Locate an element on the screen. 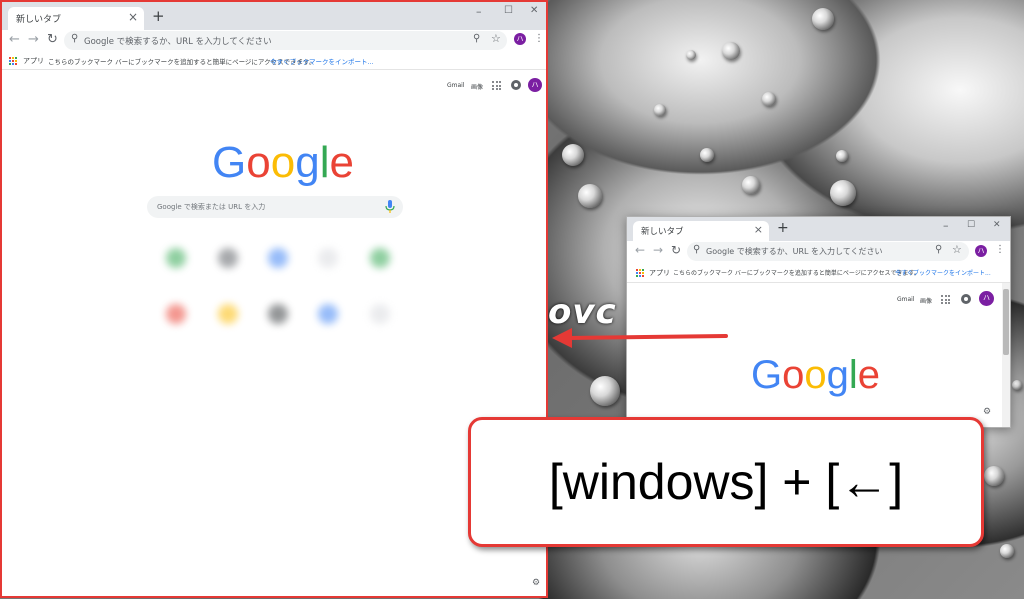  shortcut-caption-box: [windows] + [←] is located at coordinates (726, 482).